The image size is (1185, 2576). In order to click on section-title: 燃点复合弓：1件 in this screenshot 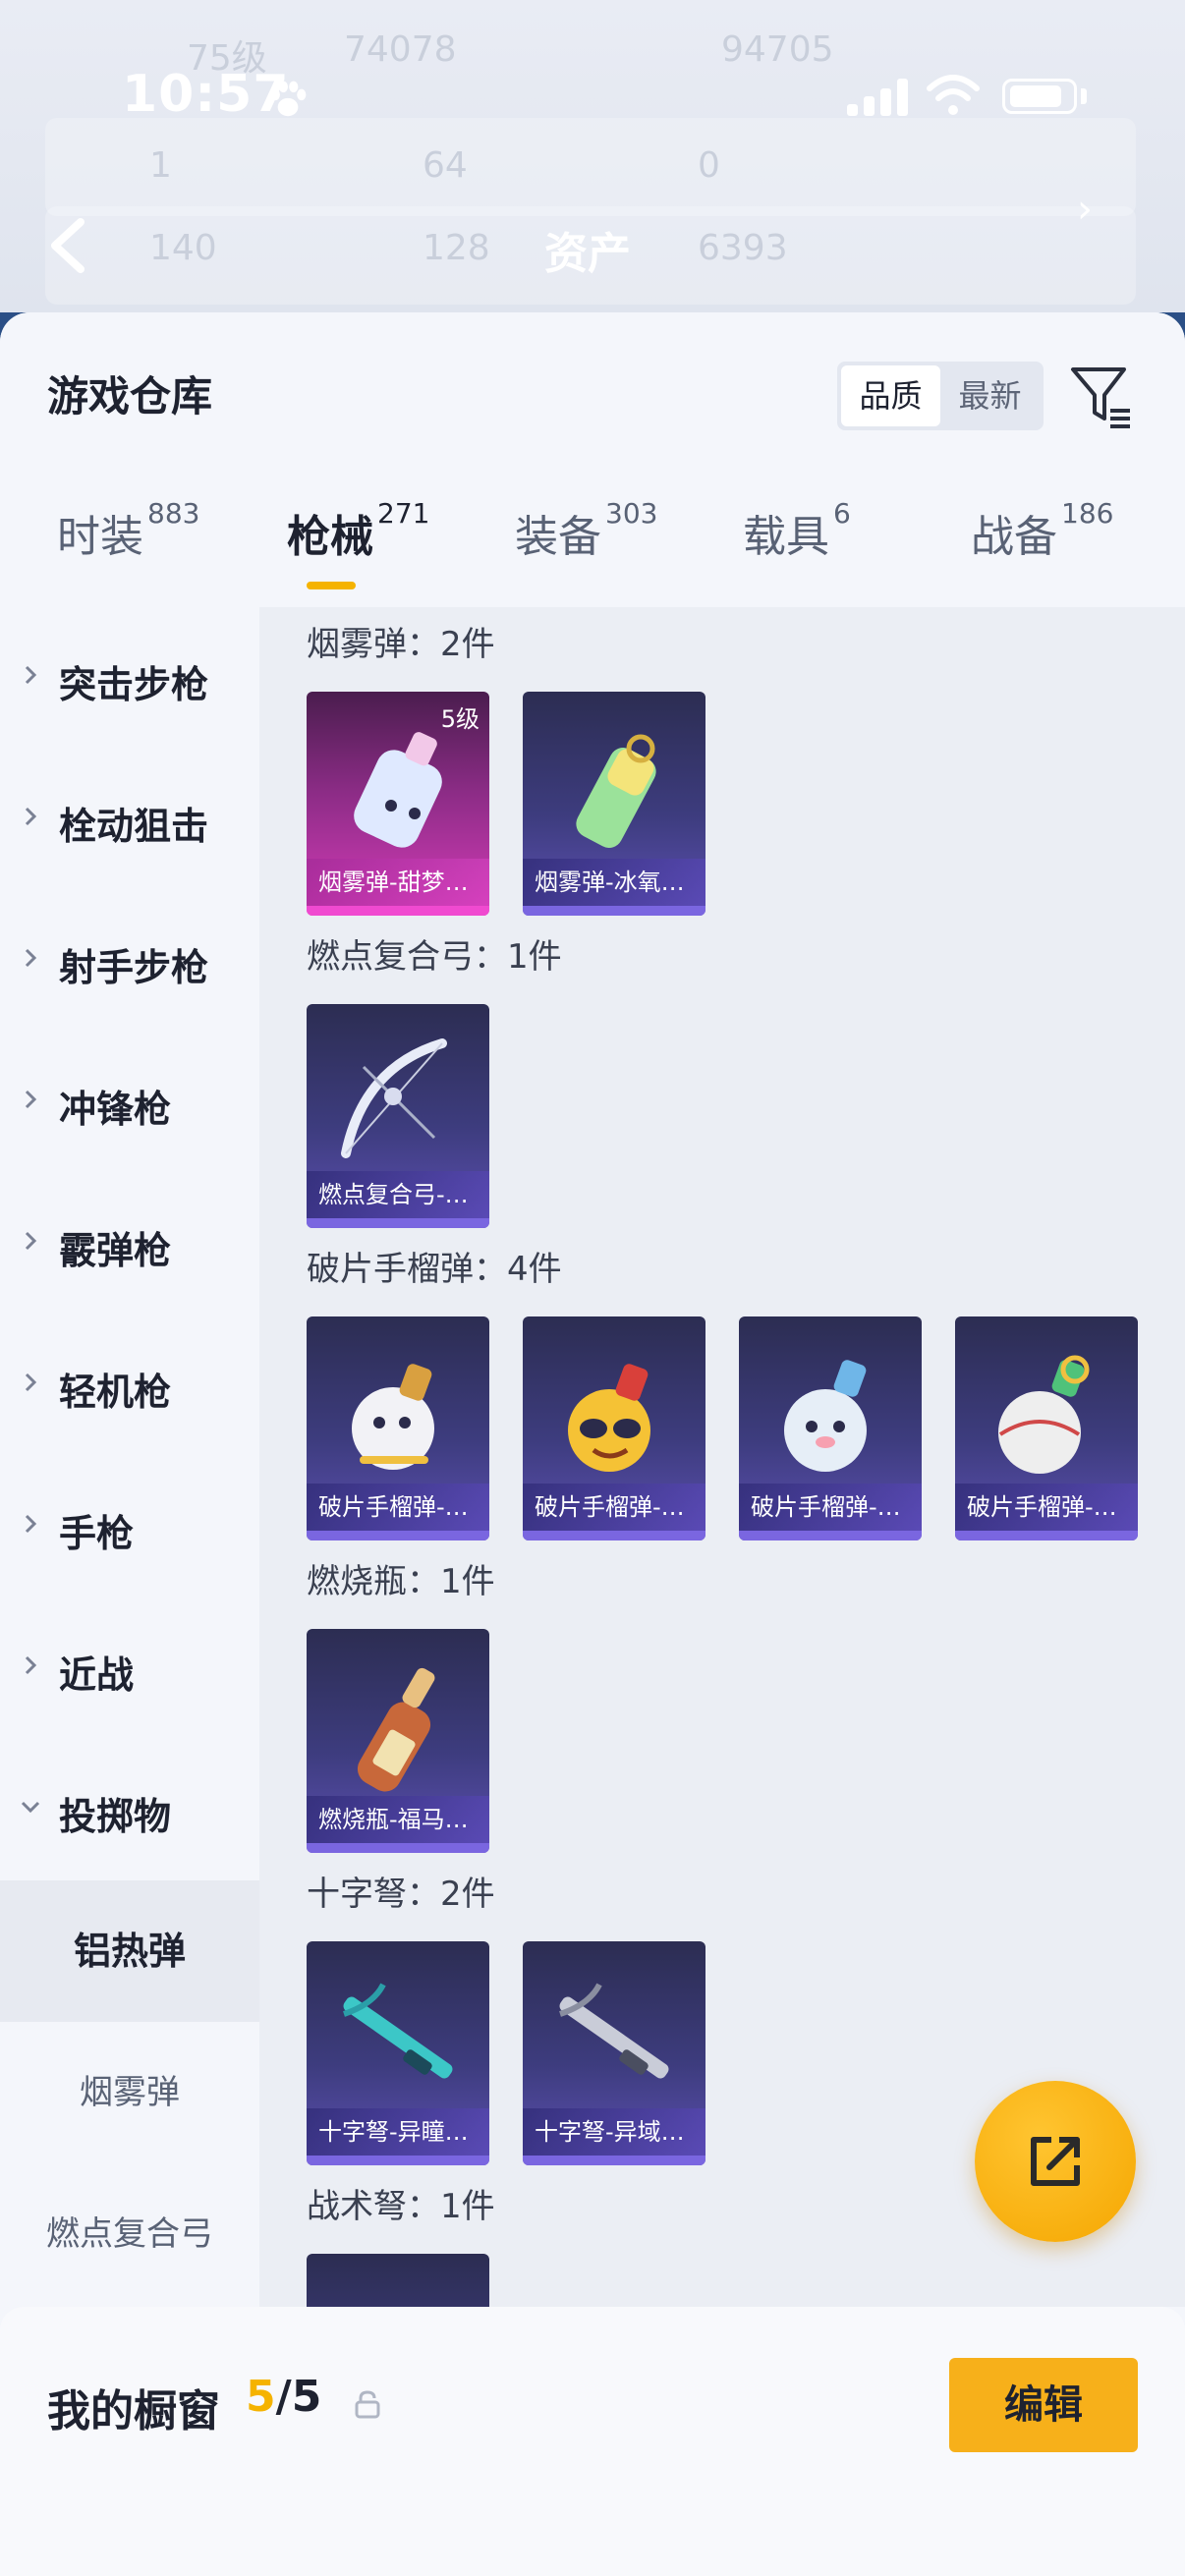, I will do `click(435, 957)`.